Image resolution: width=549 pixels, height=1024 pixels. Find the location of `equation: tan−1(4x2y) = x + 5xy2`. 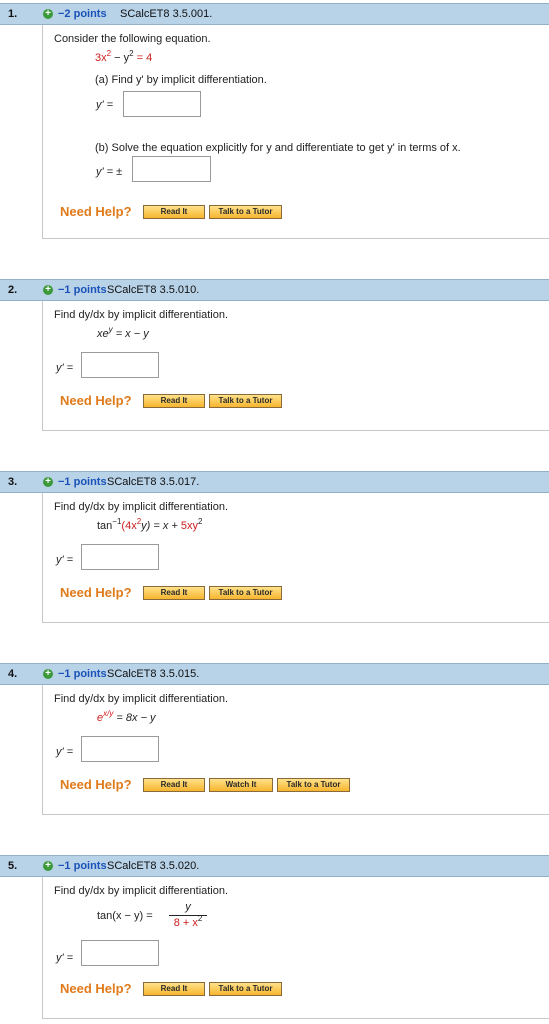

equation: tan−1(4x2y) = x + 5xy2 is located at coordinates (150, 524).